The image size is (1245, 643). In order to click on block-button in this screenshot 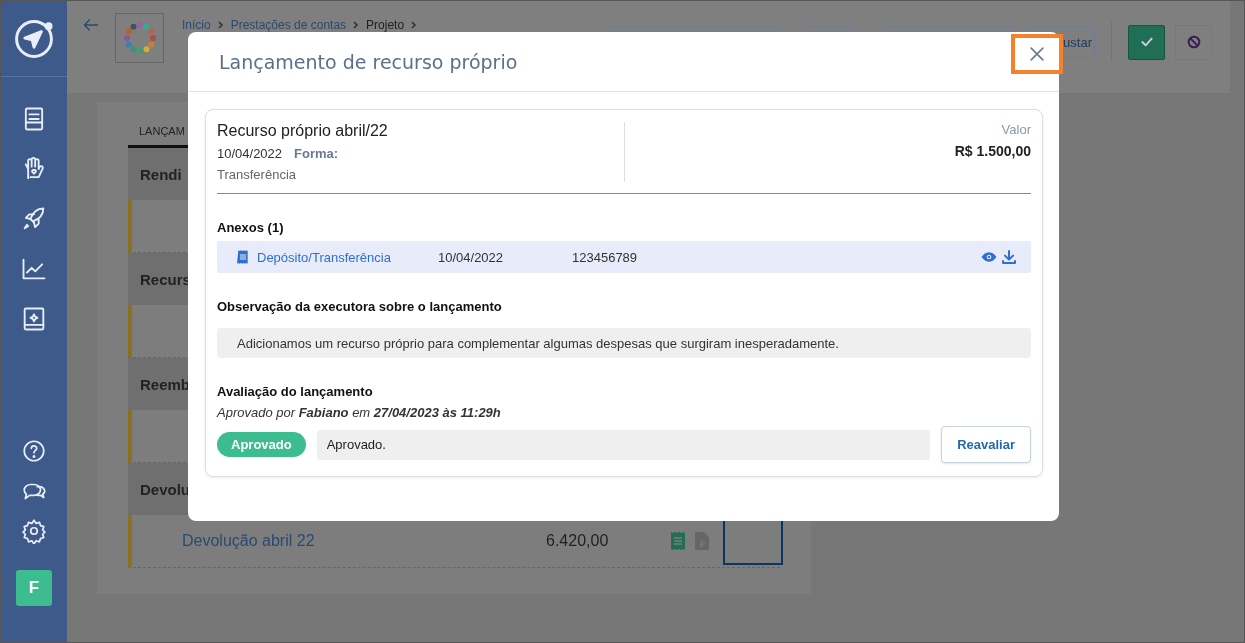, I will do `click(1193, 42)`.